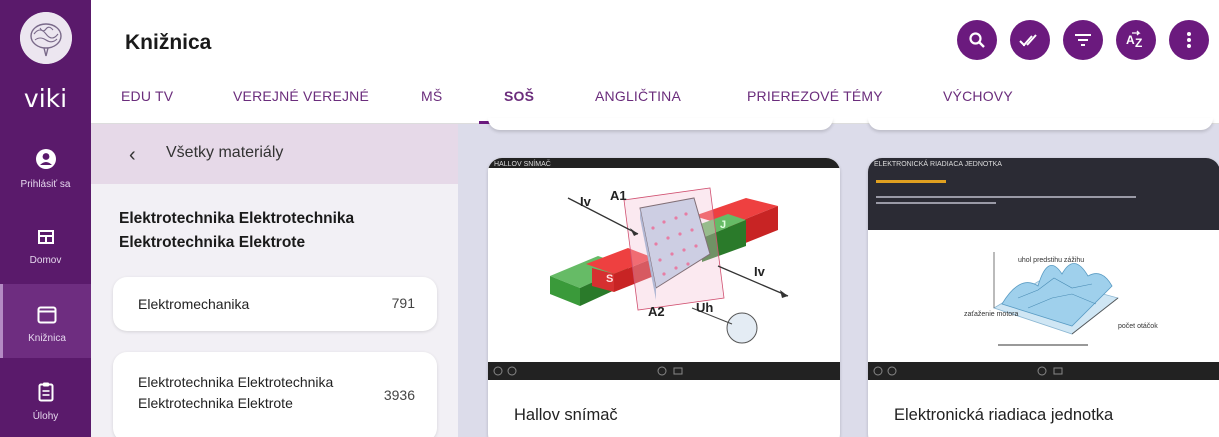  I want to click on rail-item-tasks: Úlohy, so click(45, 403).